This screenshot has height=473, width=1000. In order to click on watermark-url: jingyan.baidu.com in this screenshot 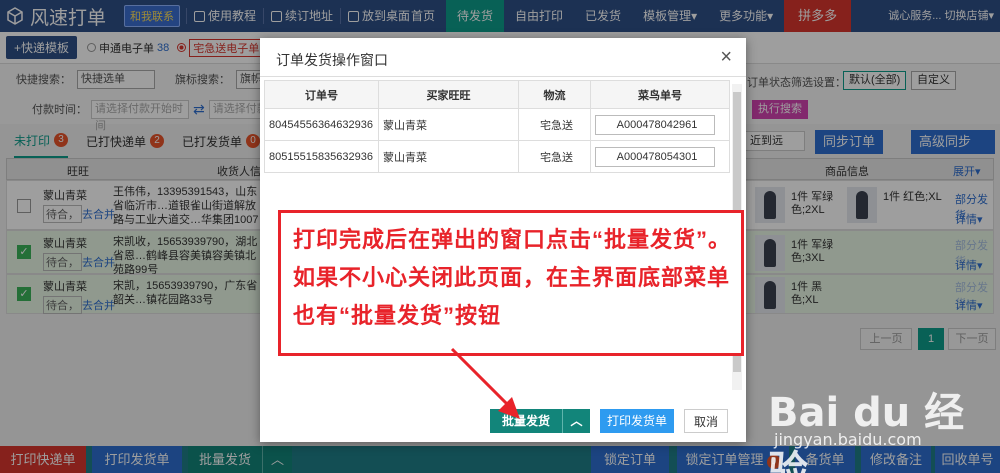, I will do `click(848, 439)`.